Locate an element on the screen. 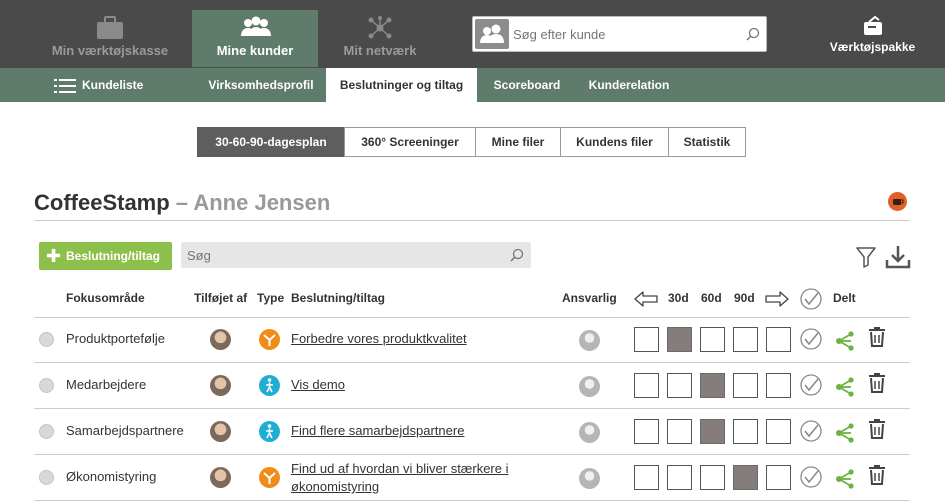 Image resolution: width=945 pixels, height=503 pixels. col-decision: Beslutning/tiltag is located at coordinates (338, 298).